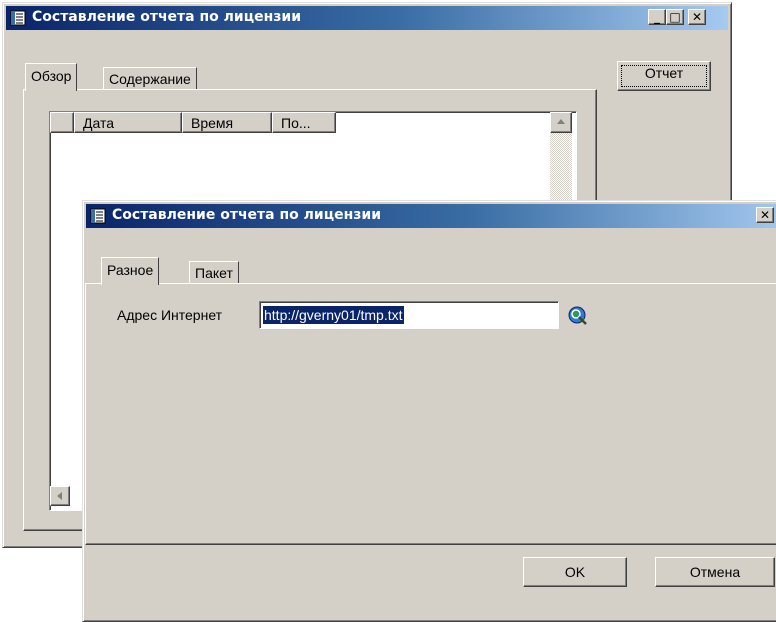 The height and width of the screenshot is (622, 776). Describe the element at coordinates (333, 315) in the screenshot. I see `internet-address-value: http://gverny01/tmp.txt` at that location.